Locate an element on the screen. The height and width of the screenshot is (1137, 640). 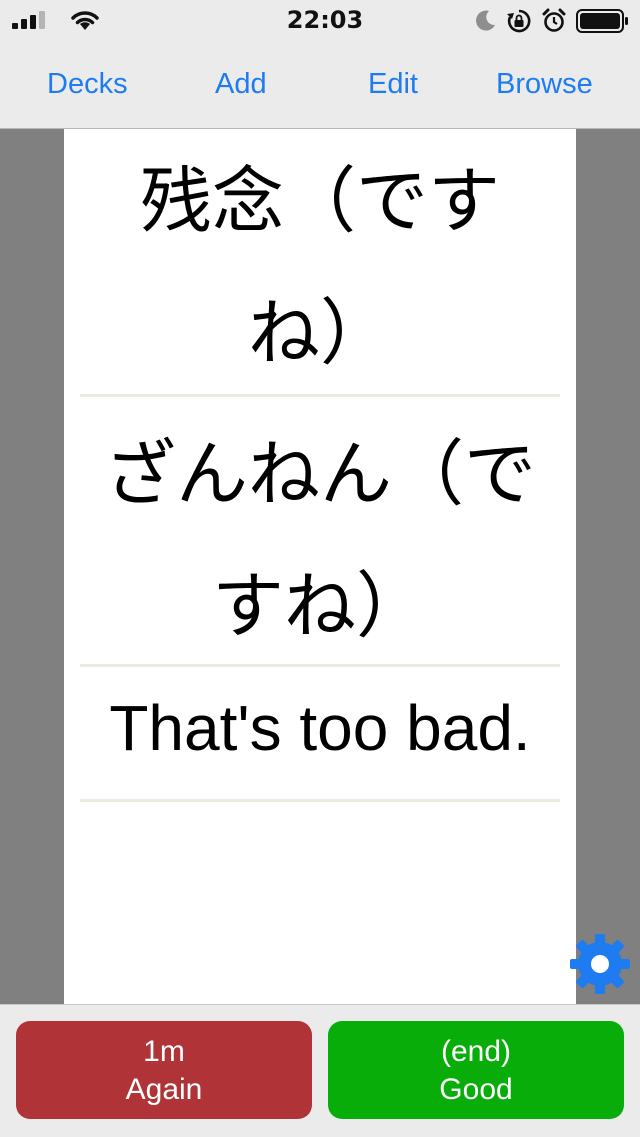
card-side-panel-right is located at coordinates (608, 566).